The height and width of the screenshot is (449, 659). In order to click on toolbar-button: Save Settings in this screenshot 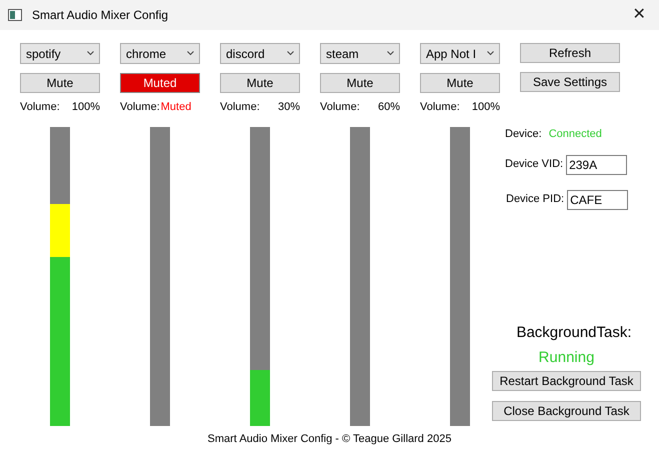, I will do `click(570, 82)`.